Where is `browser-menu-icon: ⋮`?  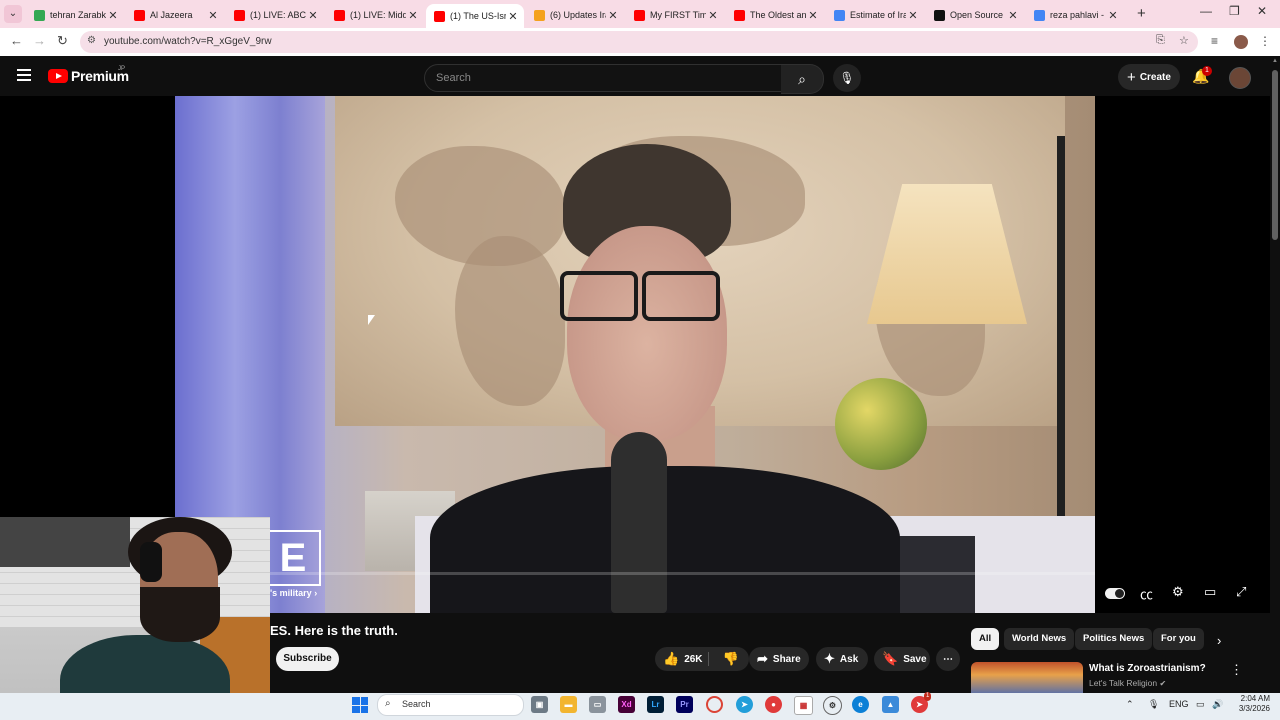
browser-menu-icon: ⋮ is located at coordinates (1265, 41).